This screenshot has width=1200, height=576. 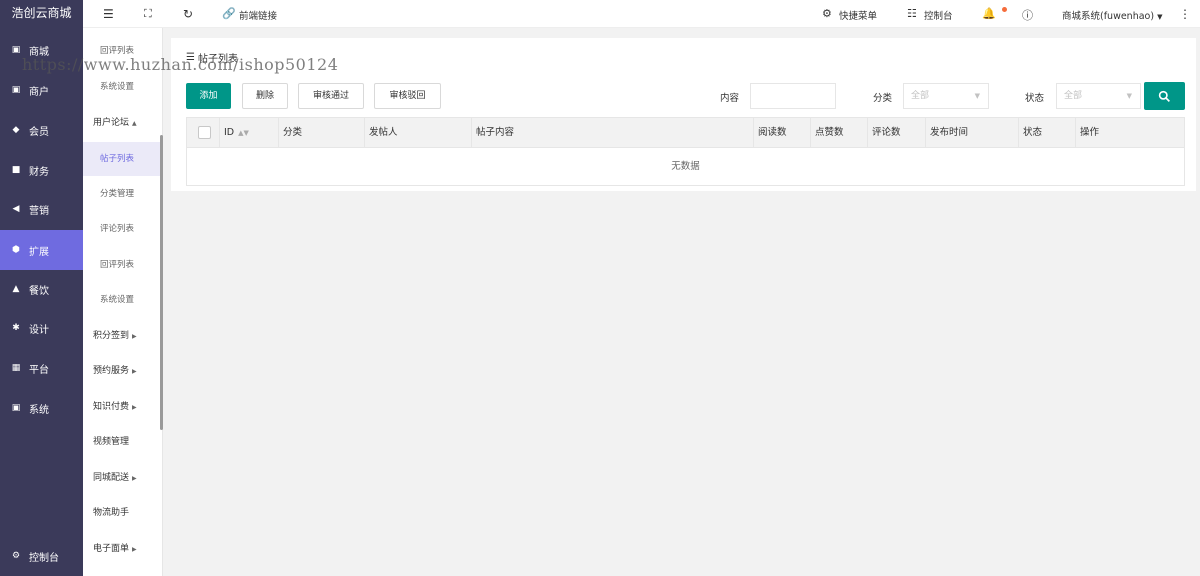 What do you see at coordinates (249, 133) in the screenshot?
I see `column-header-id: ID ▲▼` at bounding box center [249, 133].